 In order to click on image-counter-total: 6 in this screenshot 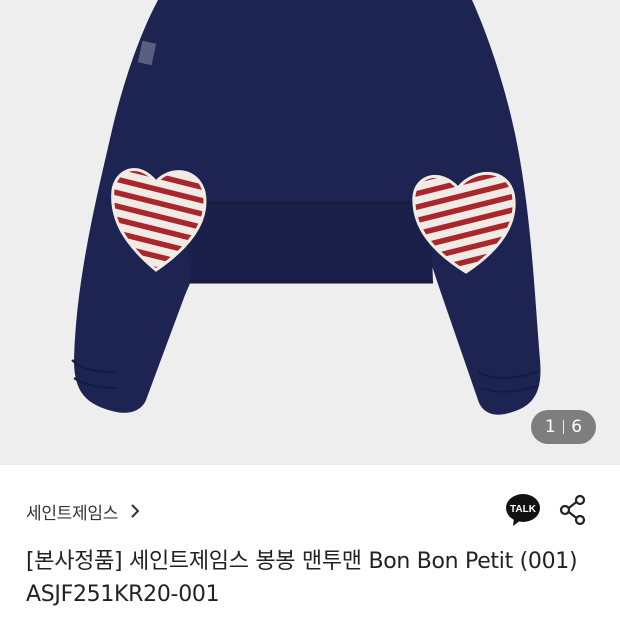, I will do `click(577, 427)`.